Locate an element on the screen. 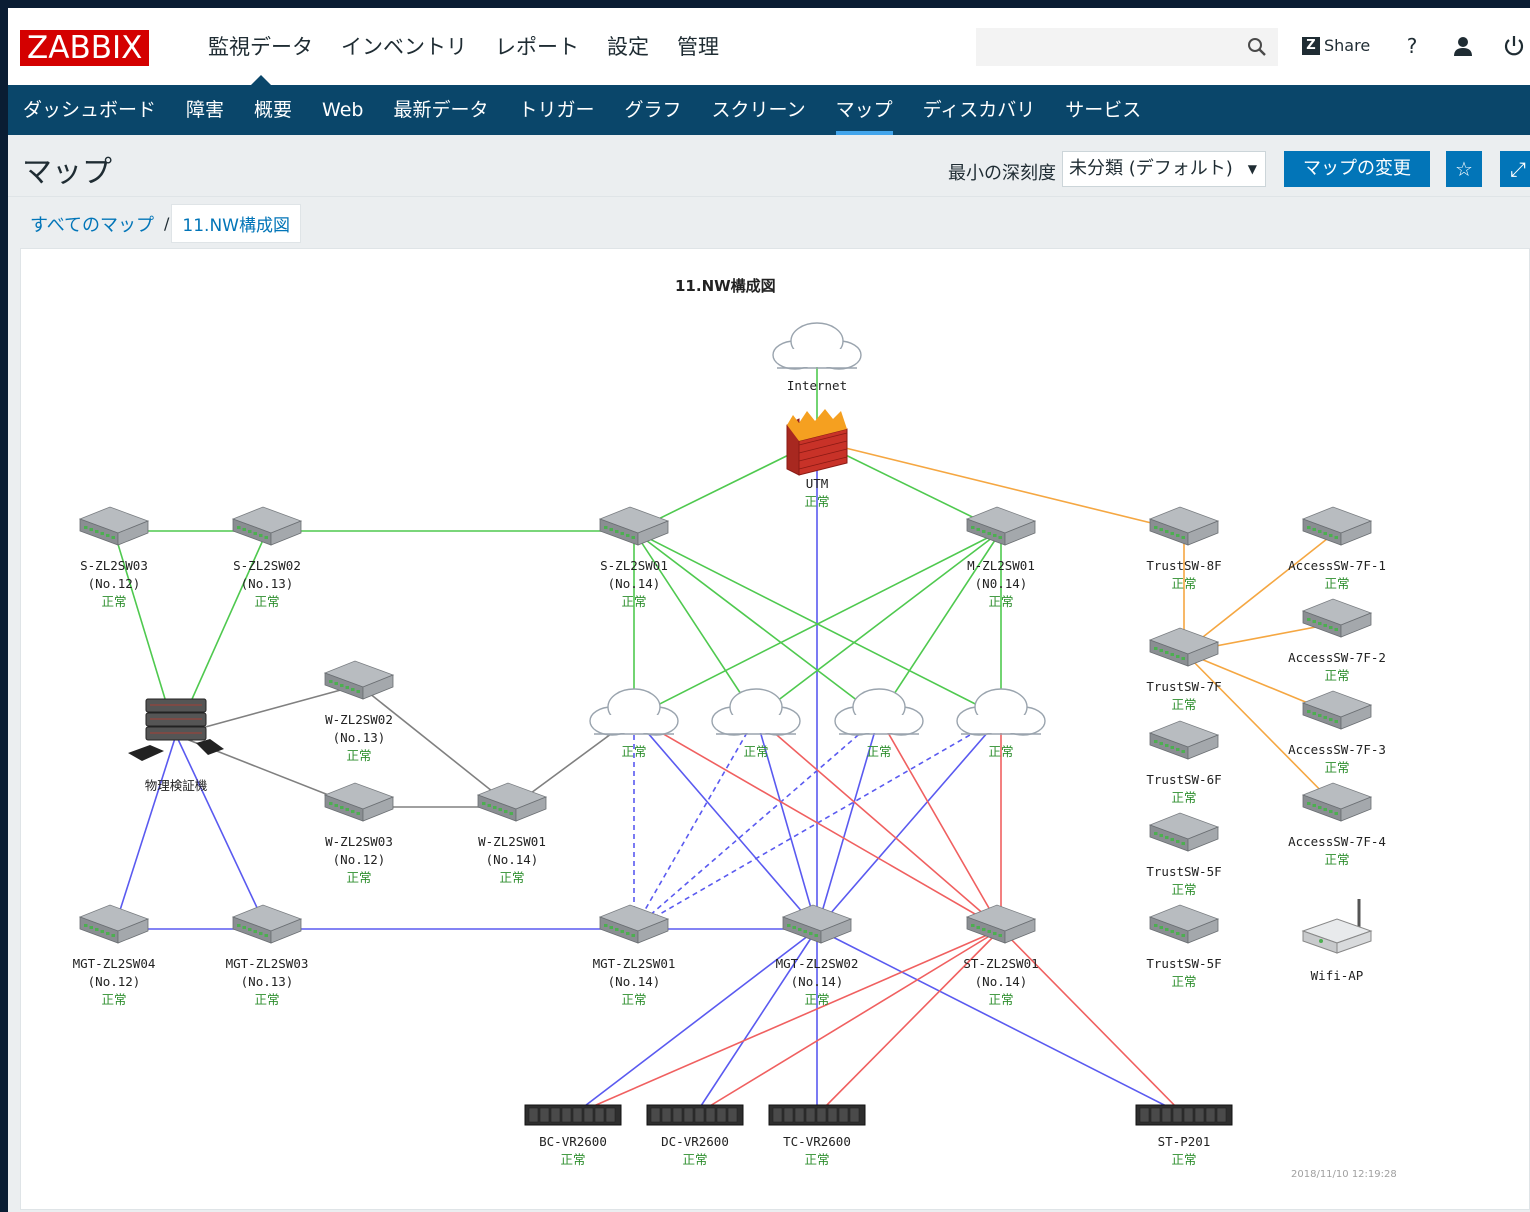 The image size is (1530, 1212). severity-select: 未分類 (デフォルト) ▼ is located at coordinates (1164, 169).